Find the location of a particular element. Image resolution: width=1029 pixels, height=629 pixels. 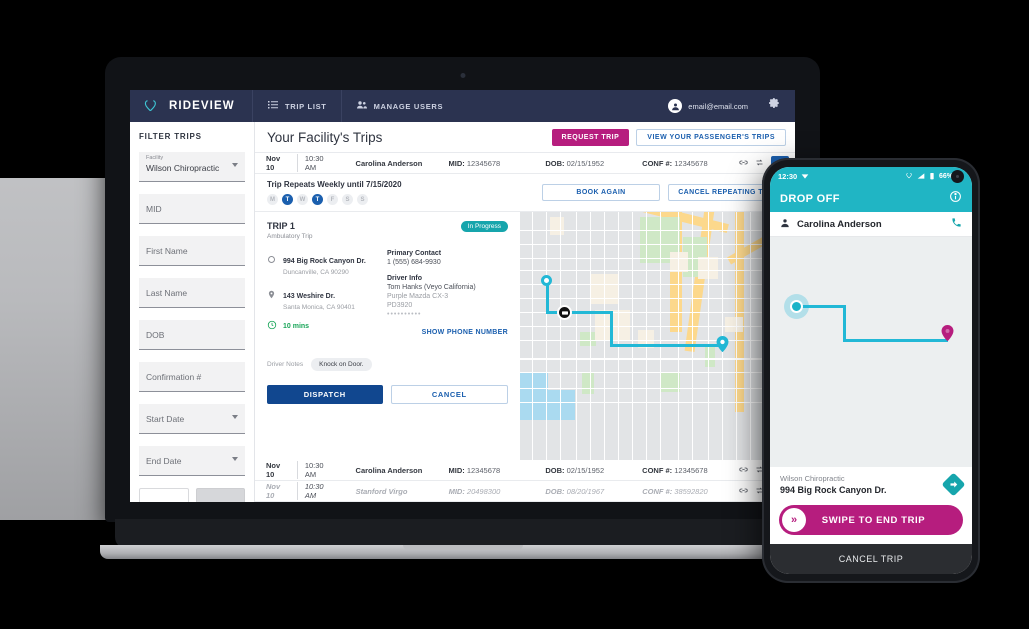

trip-map is located at coordinates (657, 336).